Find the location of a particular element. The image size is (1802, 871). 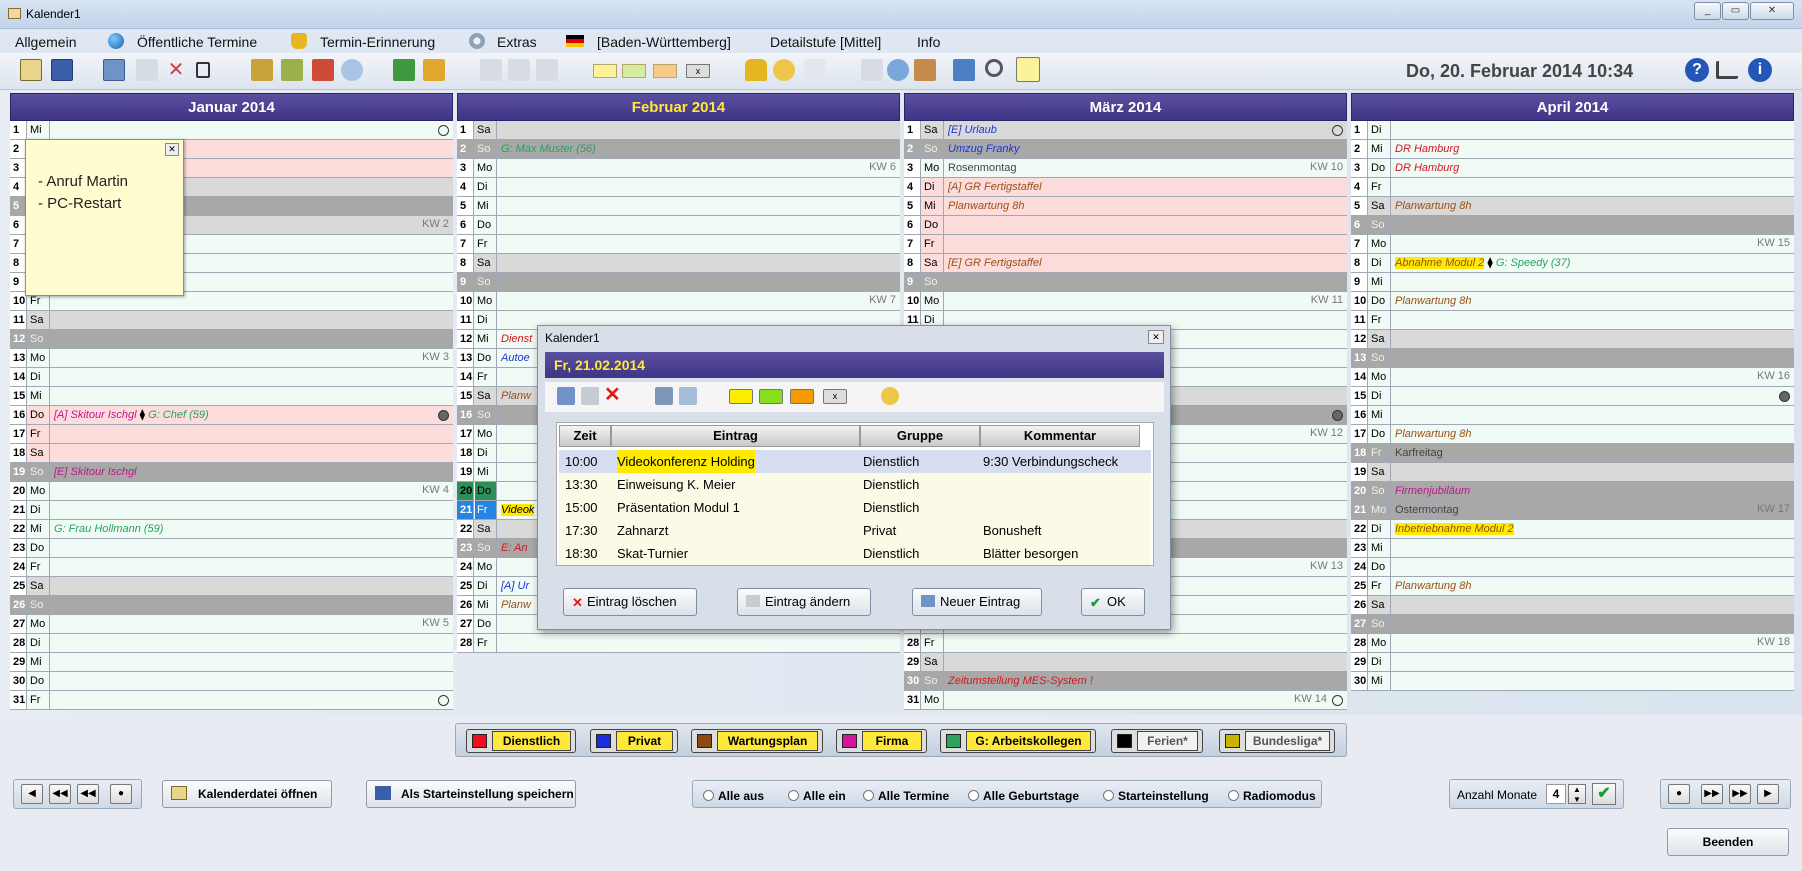

legend-group-button: Firma is located at coordinates (881, 741).